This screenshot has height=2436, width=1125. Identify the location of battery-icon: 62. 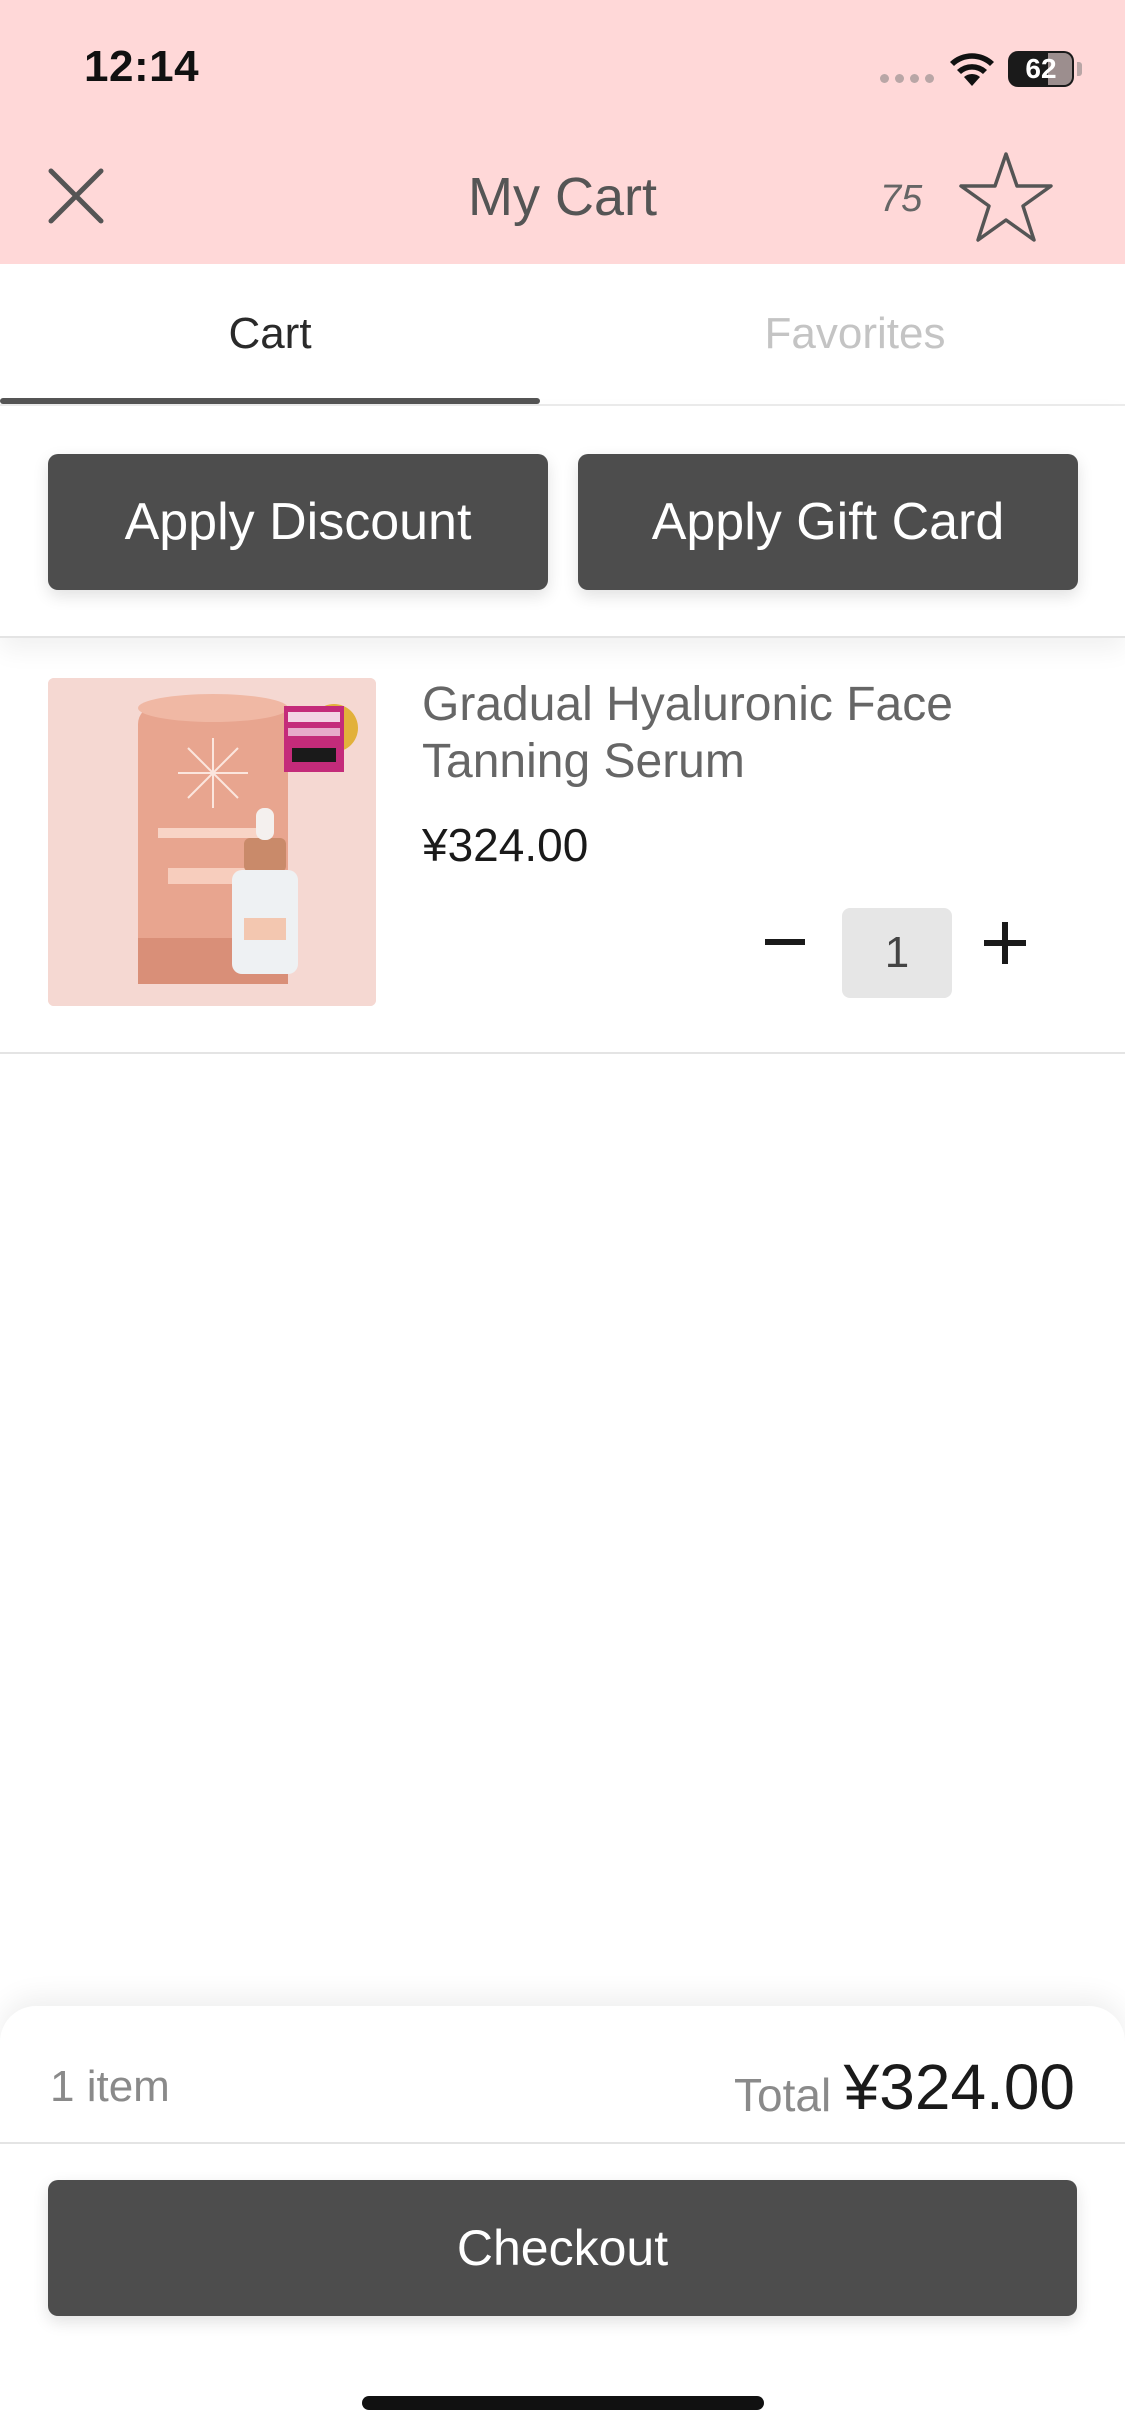
(1041, 69).